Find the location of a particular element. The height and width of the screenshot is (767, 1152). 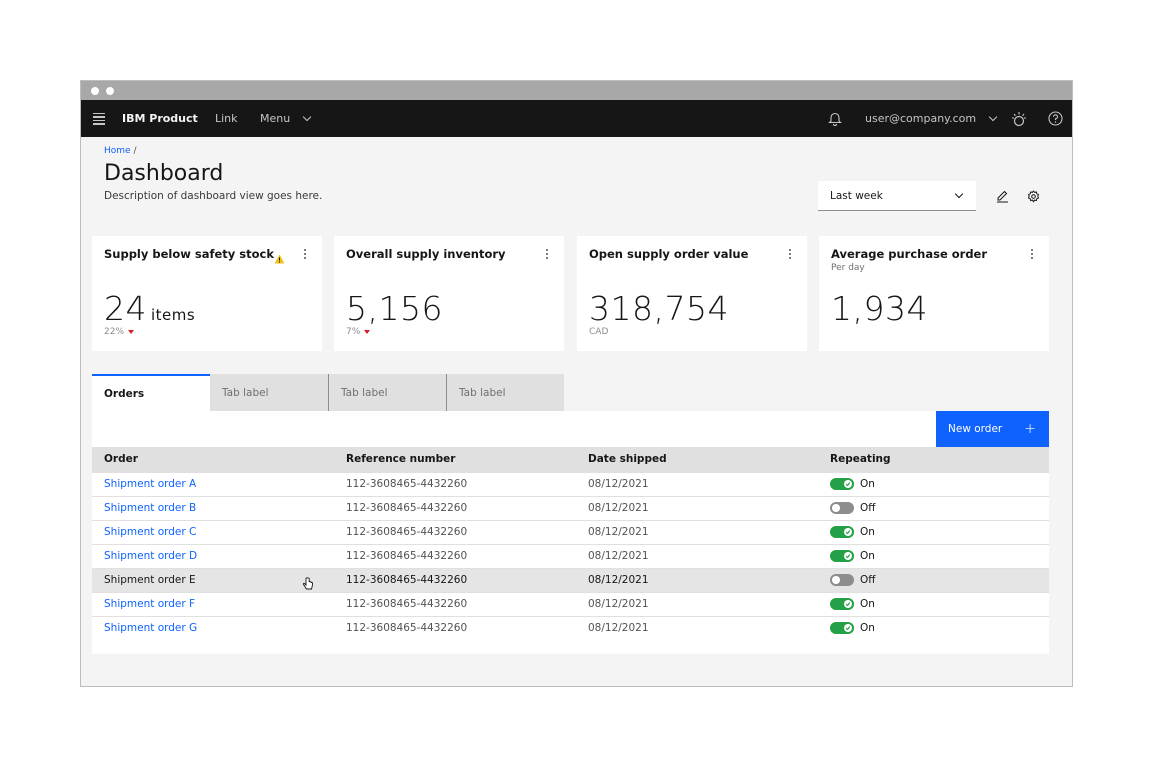

breadcrumb: Home / is located at coordinates (120, 151).